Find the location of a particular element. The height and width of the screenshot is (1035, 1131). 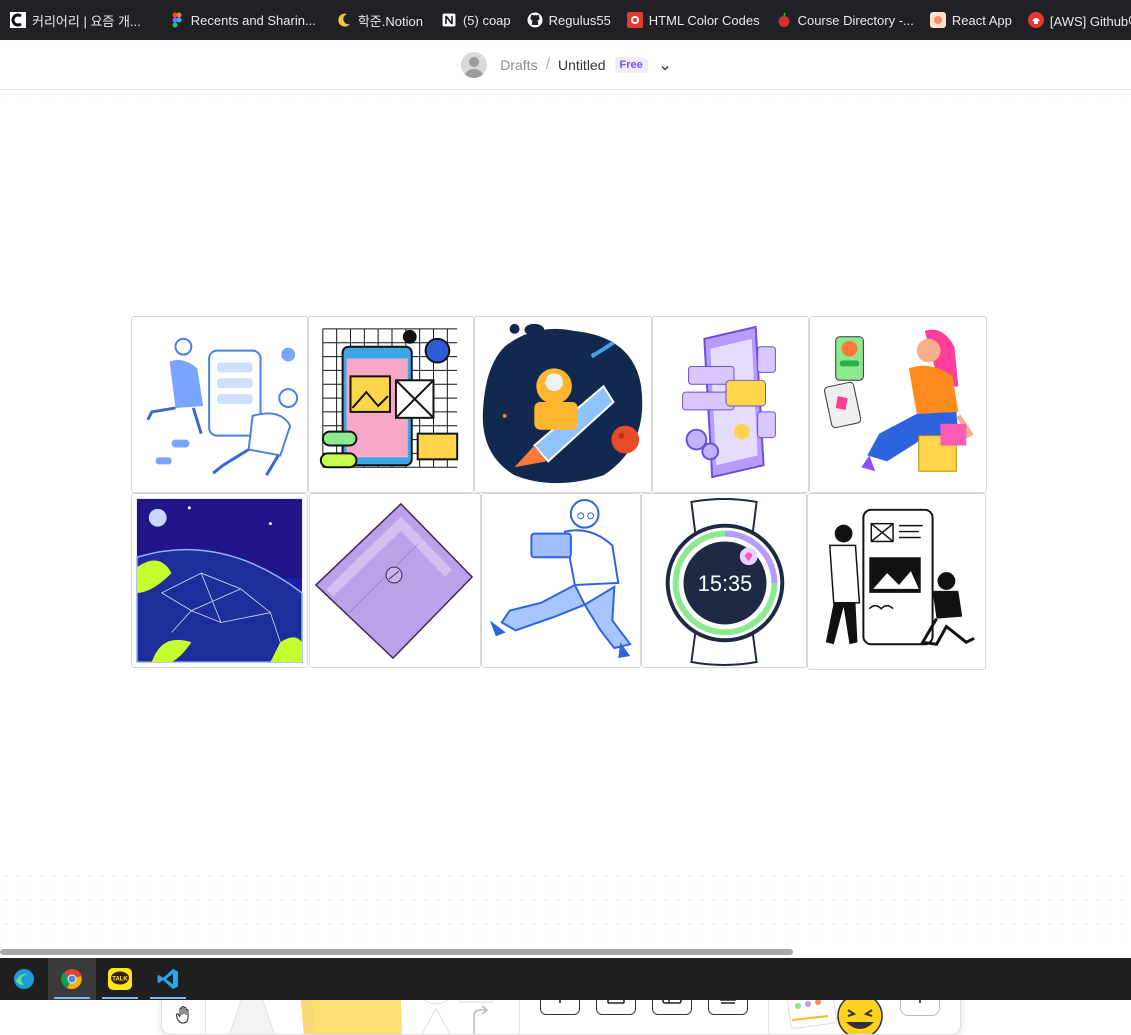

horizontal-scrollbar is located at coordinates (565, 952).